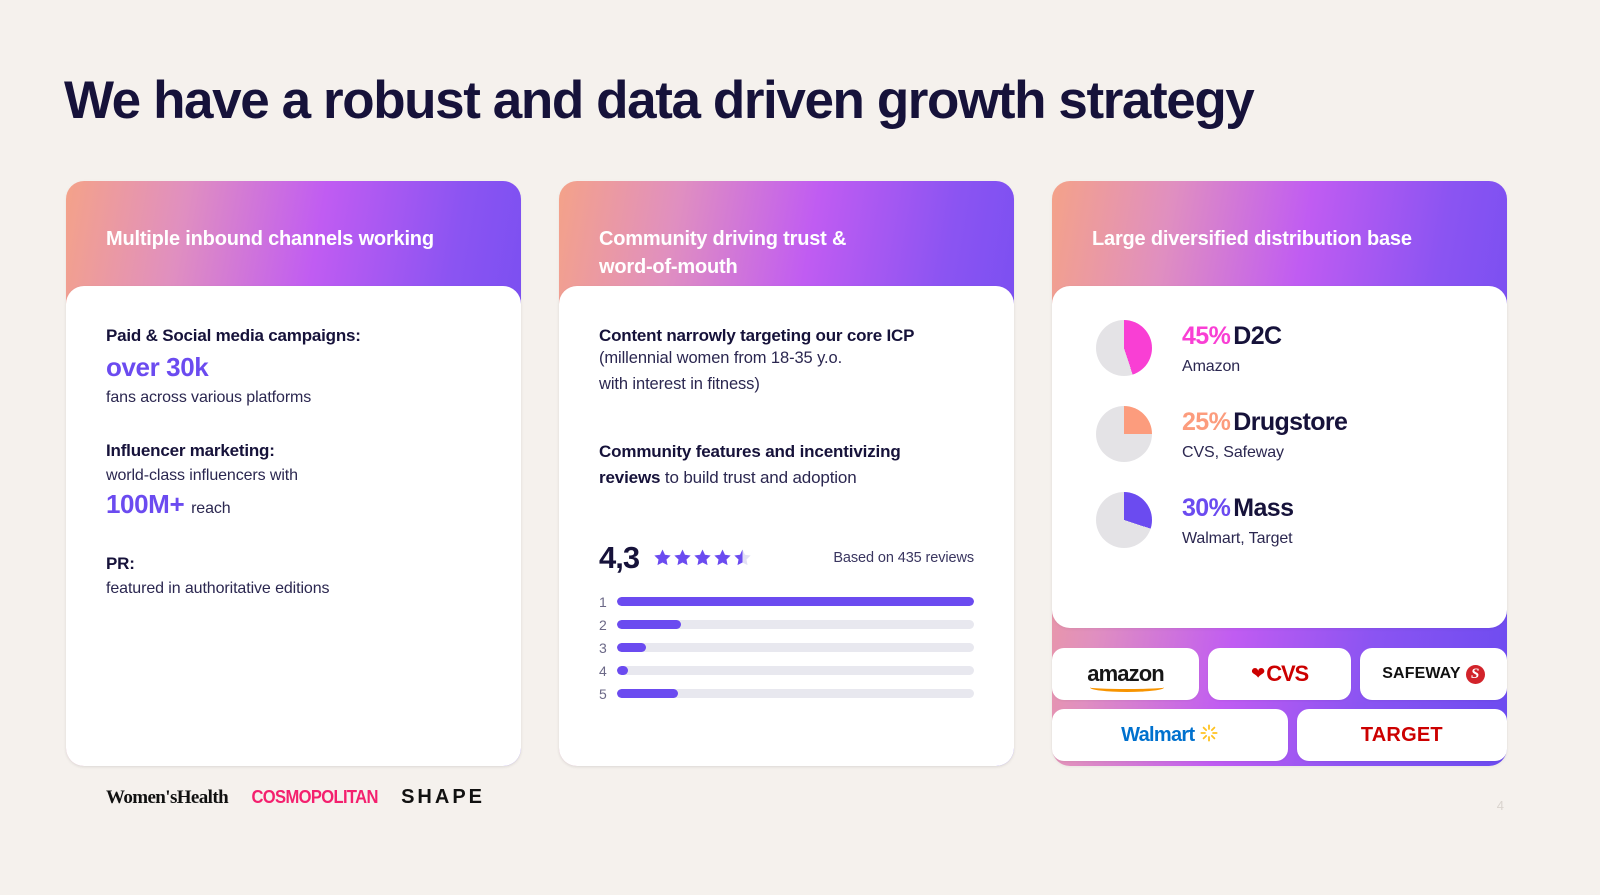  What do you see at coordinates (758, 478) in the screenshot?
I see `block-subtext: to build trust and adoption` at bounding box center [758, 478].